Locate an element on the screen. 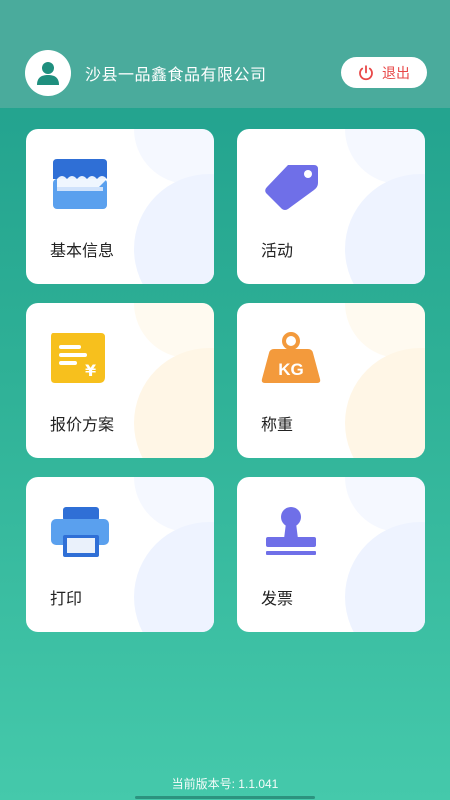  power-icon is located at coordinates (366, 72).